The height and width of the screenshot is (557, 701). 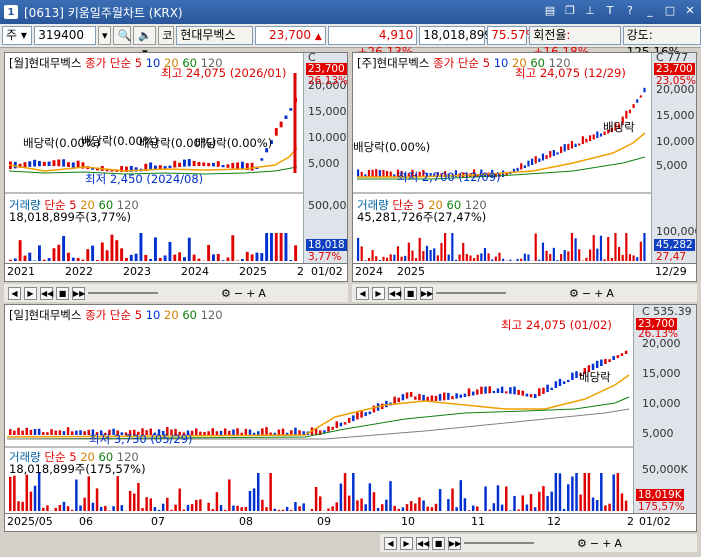 I want to click on pin-icon: ⊥, so click(x=590, y=11).